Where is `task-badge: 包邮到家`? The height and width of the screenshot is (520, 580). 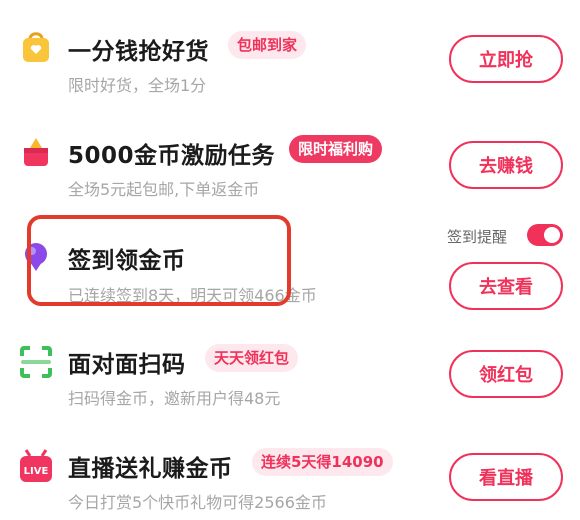
task-badge: 包邮到家 is located at coordinates (267, 45).